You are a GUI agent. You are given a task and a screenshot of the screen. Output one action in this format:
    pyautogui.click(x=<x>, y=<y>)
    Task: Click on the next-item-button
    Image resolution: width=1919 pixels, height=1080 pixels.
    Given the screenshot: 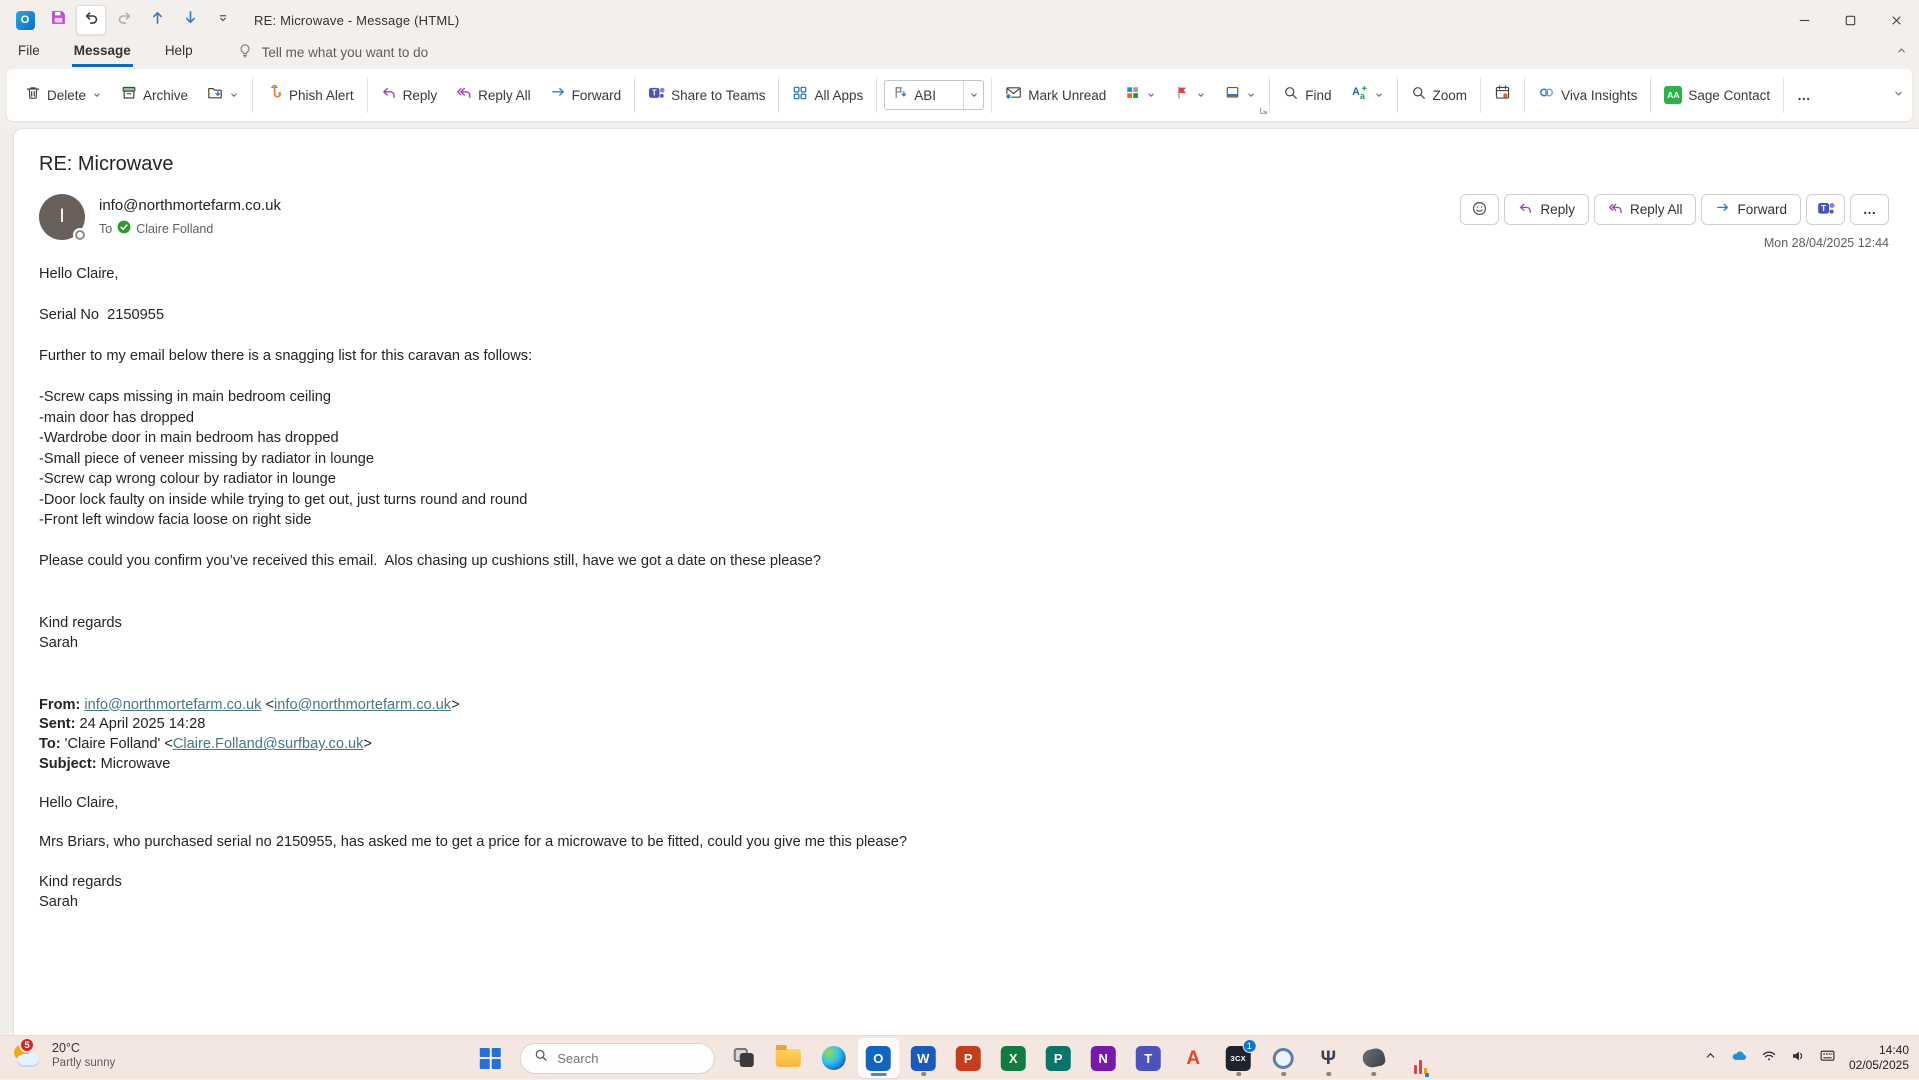 What is the action you would take?
    pyautogui.click(x=190, y=20)
    